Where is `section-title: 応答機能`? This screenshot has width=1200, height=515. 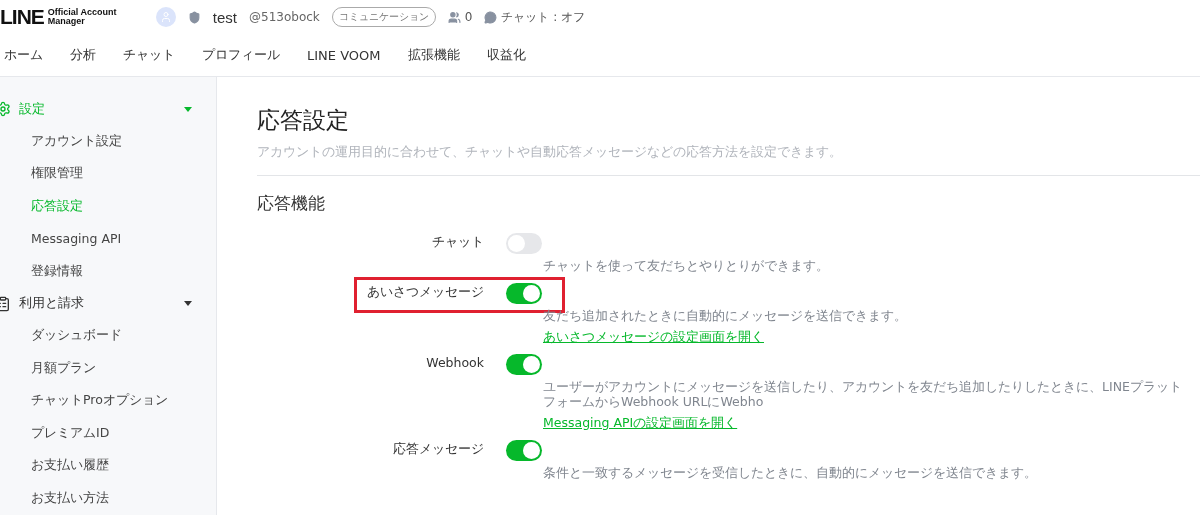 section-title: 応答機能 is located at coordinates (291, 203).